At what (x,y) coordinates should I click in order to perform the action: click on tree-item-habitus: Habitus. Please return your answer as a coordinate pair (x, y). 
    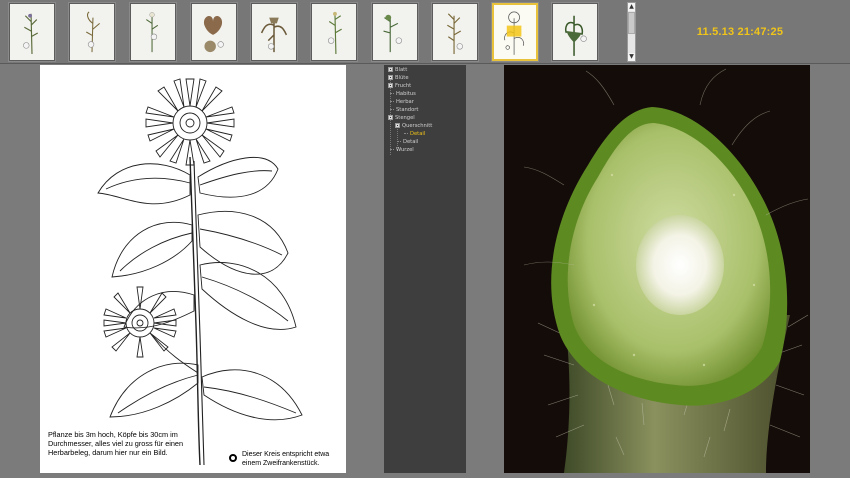
    Looking at the image, I should click on (403, 94).